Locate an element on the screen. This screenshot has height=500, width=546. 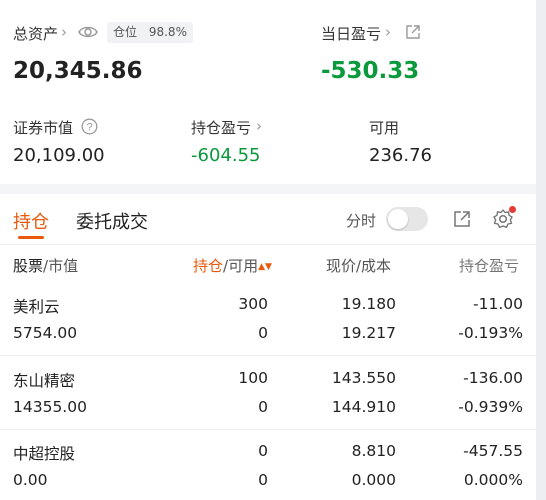
holding-qty: 100 is located at coordinates (253, 378).